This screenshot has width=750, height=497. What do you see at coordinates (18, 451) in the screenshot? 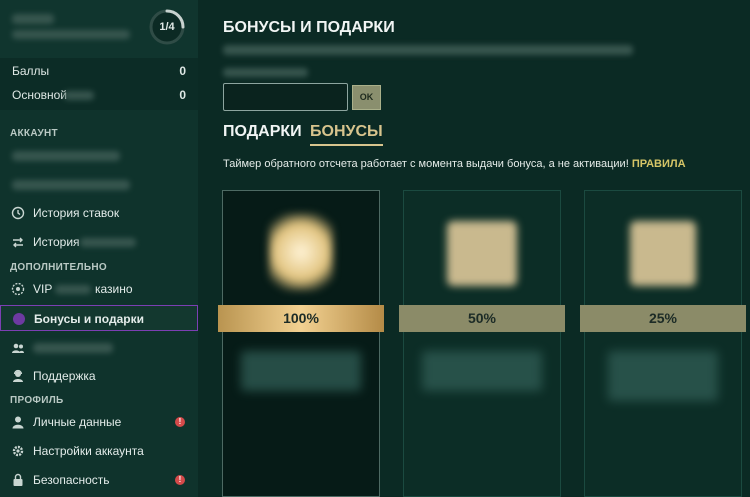
I see `gear-icon` at bounding box center [18, 451].